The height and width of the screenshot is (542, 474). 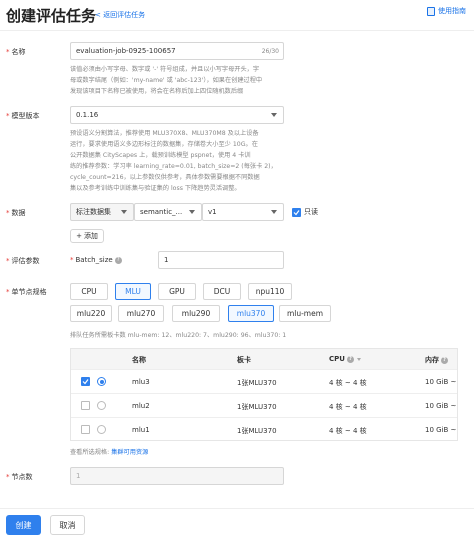 I want to click on cell-name: mlu2, so click(x=141, y=406).